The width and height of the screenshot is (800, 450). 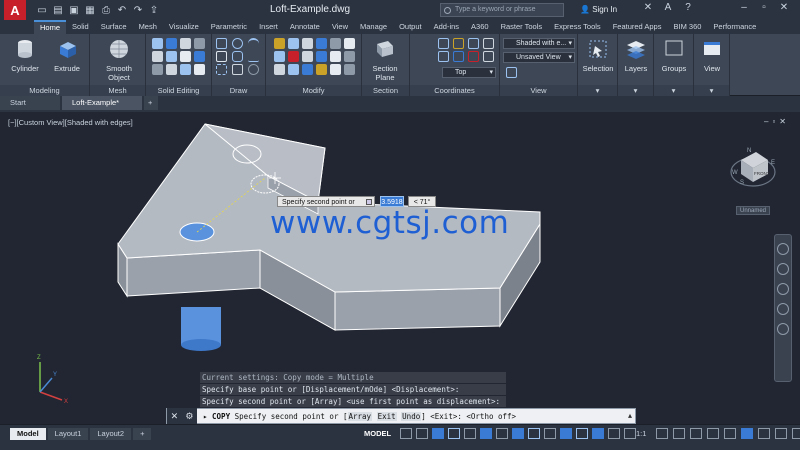 I want to click on tab-performance: Performance, so click(x=734, y=27).